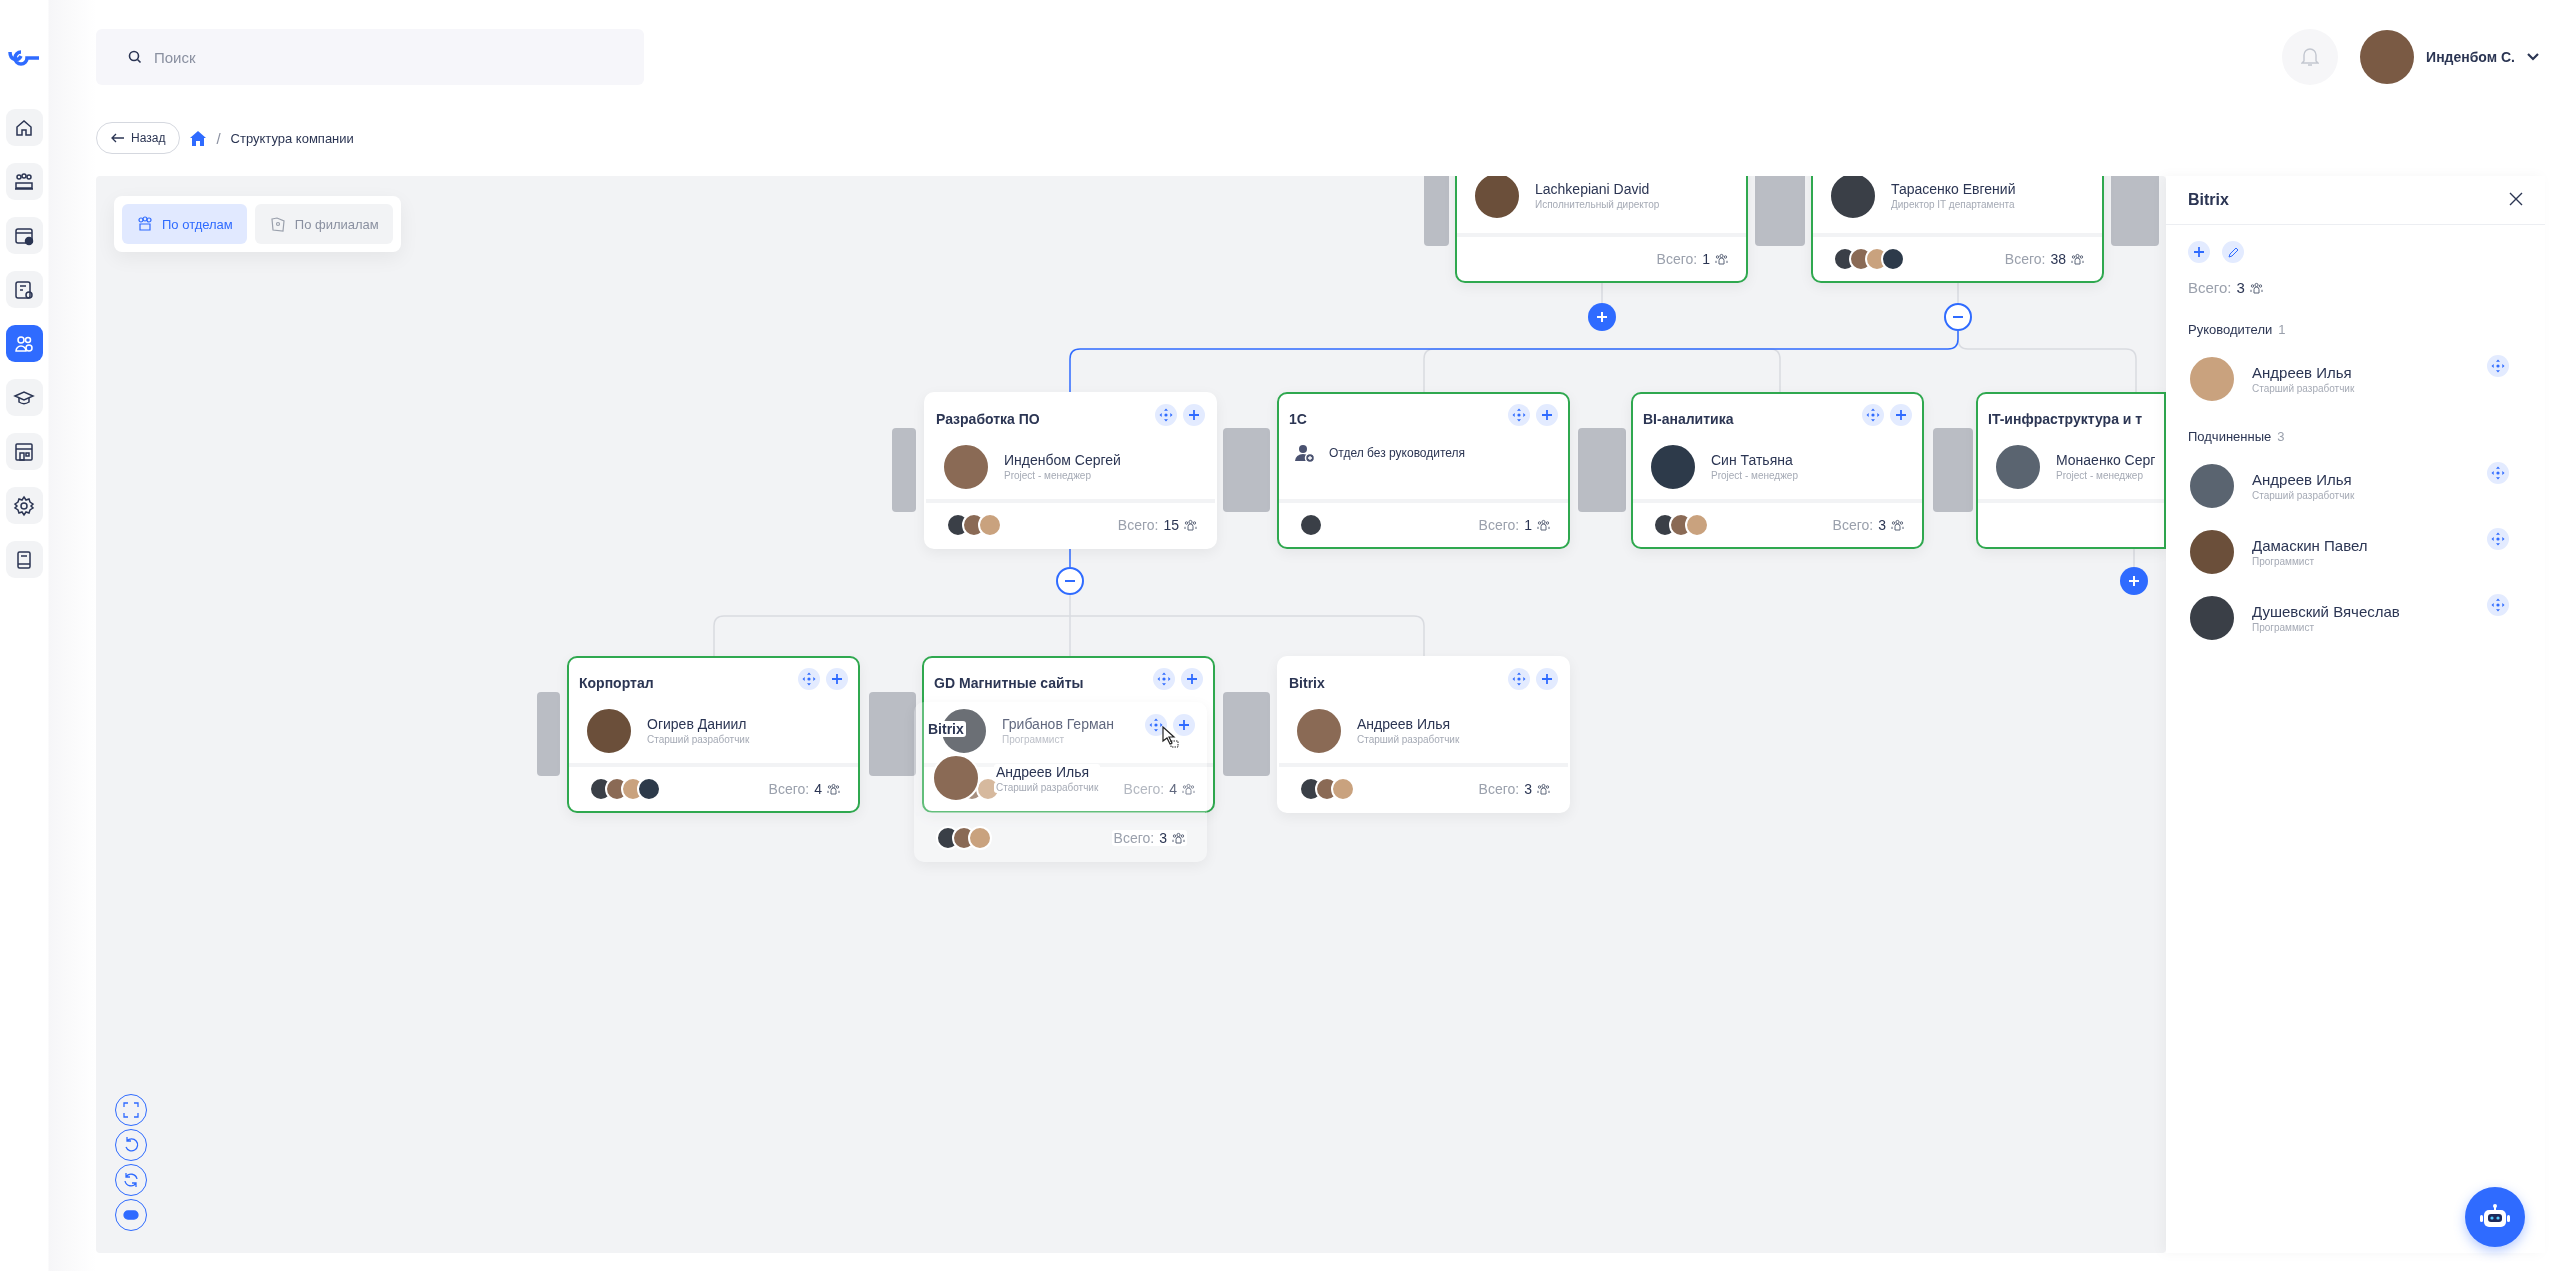 This screenshot has height=1271, width=2560. What do you see at coordinates (2071, 470) in the screenshot?
I see `department-card: IT-инфраструктура и т Монаенко Серг Project - менеджер` at bounding box center [2071, 470].